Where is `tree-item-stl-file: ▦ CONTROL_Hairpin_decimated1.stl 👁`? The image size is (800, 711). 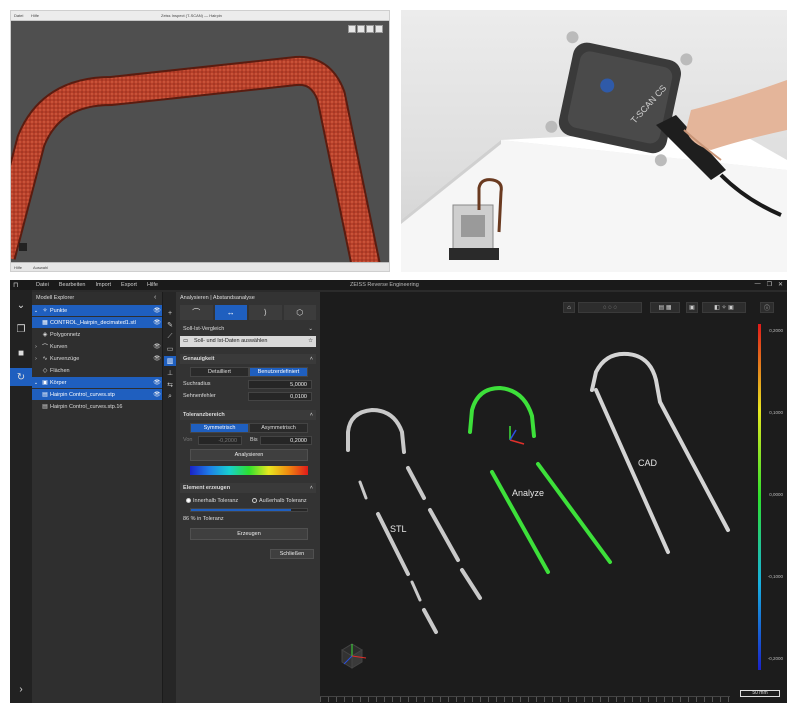 tree-item-stl-file: ▦ CONTROL_Hairpin_decimated1.stl 👁 is located at coordinates (97, 322).